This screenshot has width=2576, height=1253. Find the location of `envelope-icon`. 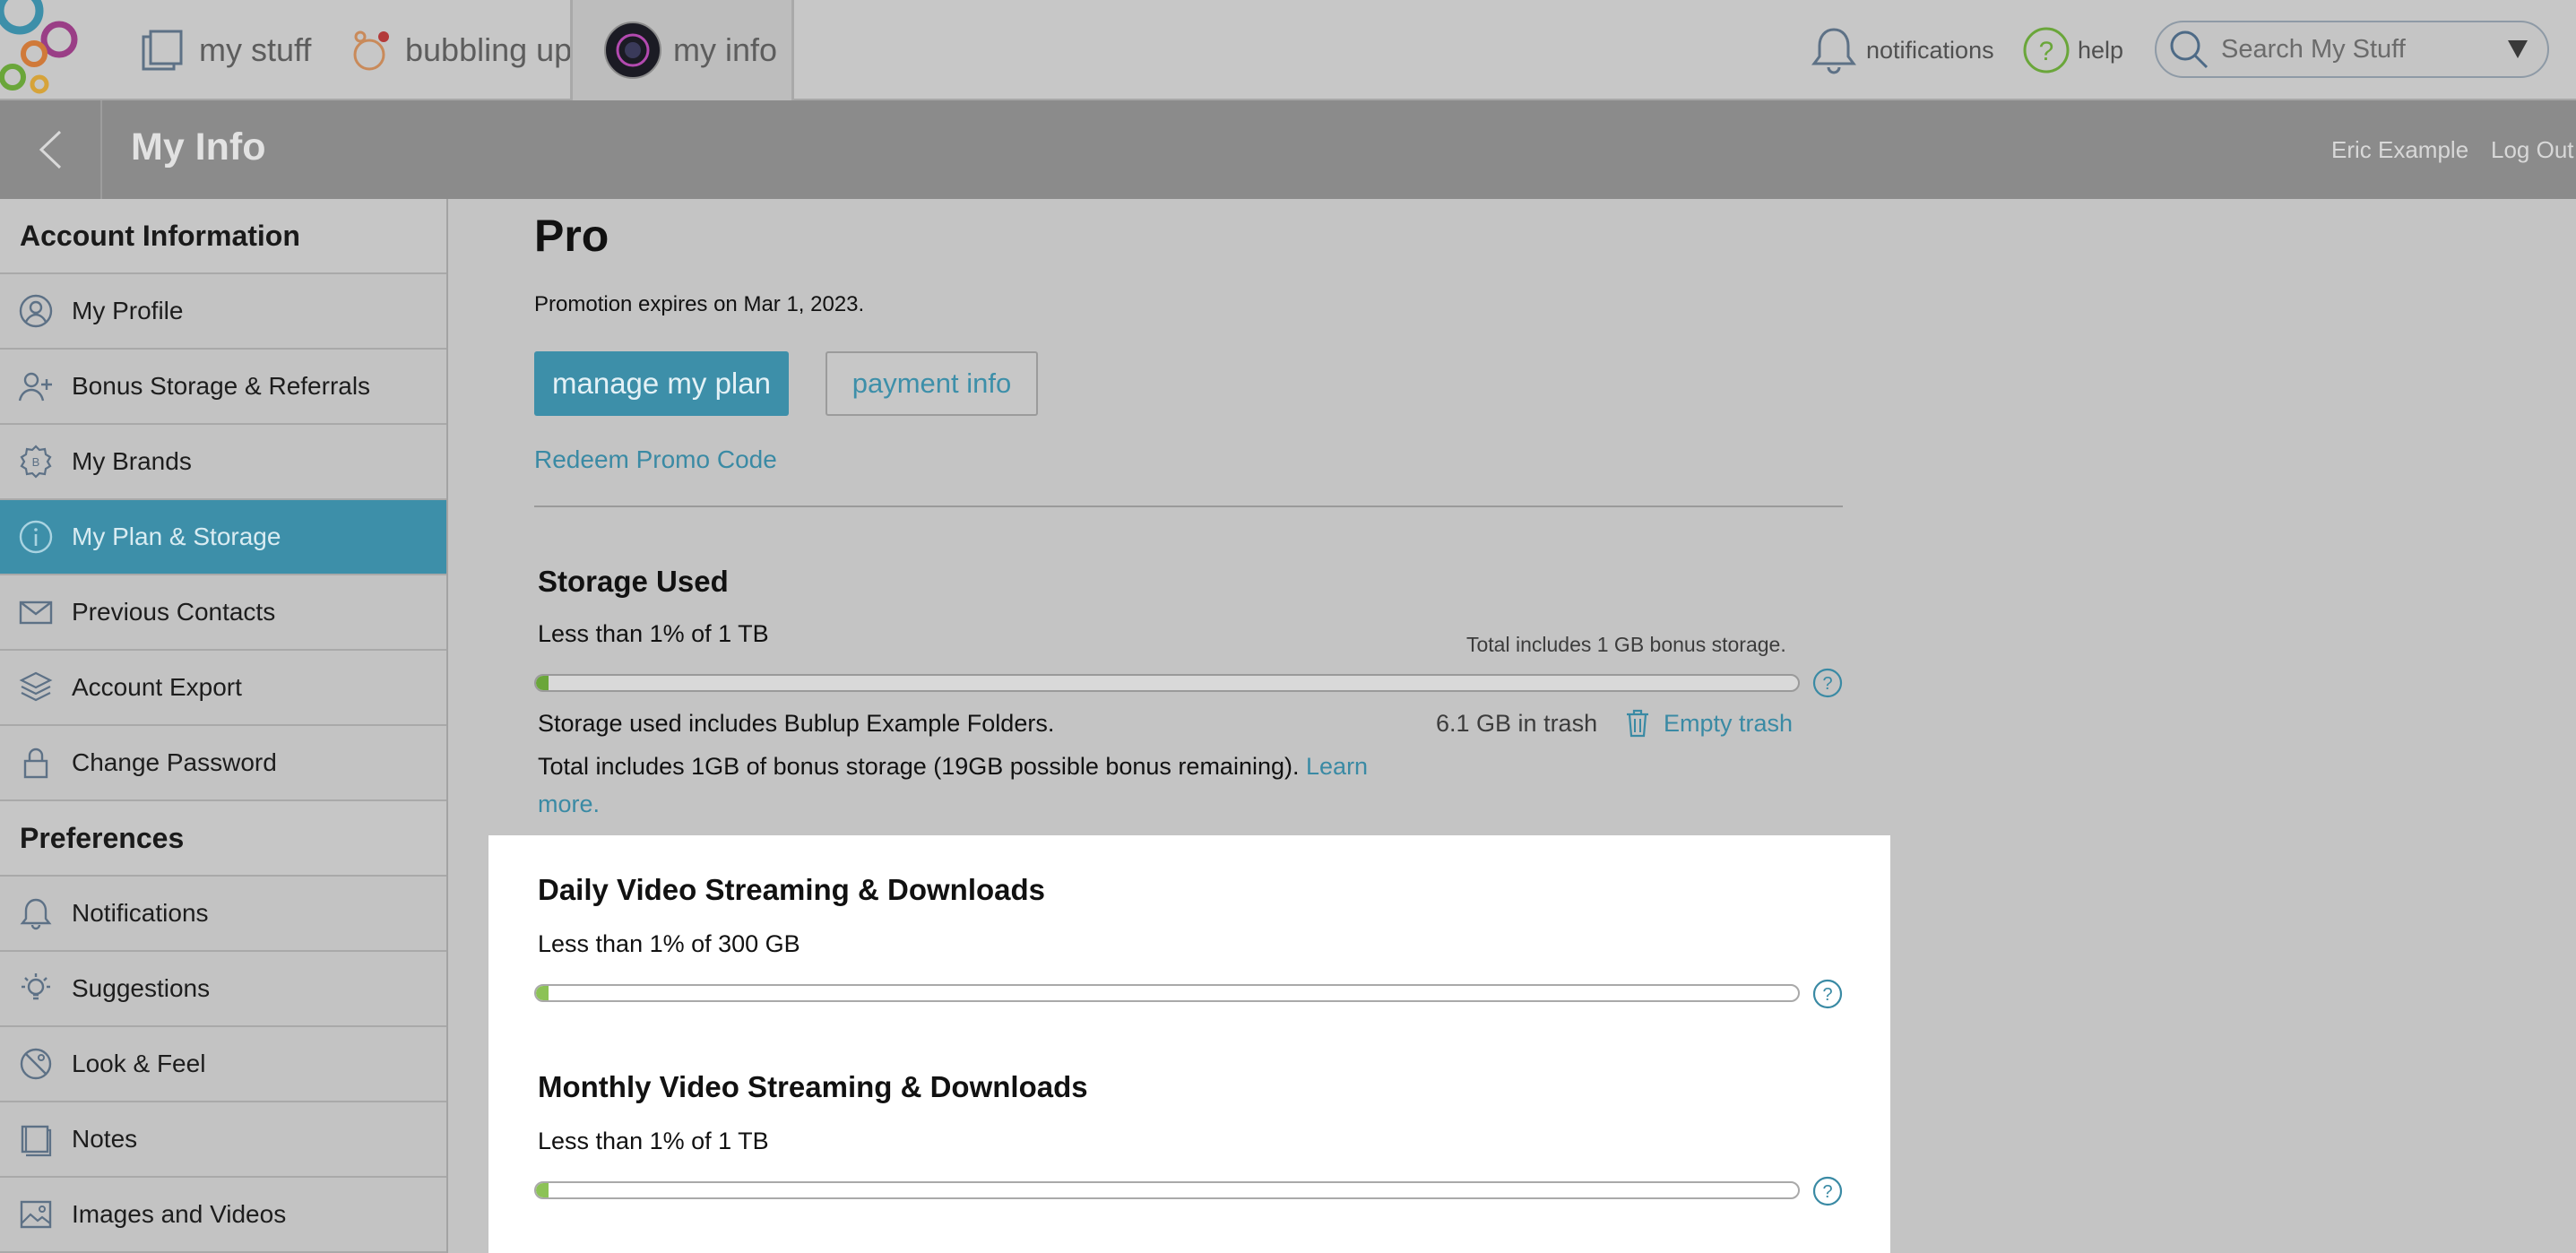

envelope-icon is located at coordinates (36, 612).